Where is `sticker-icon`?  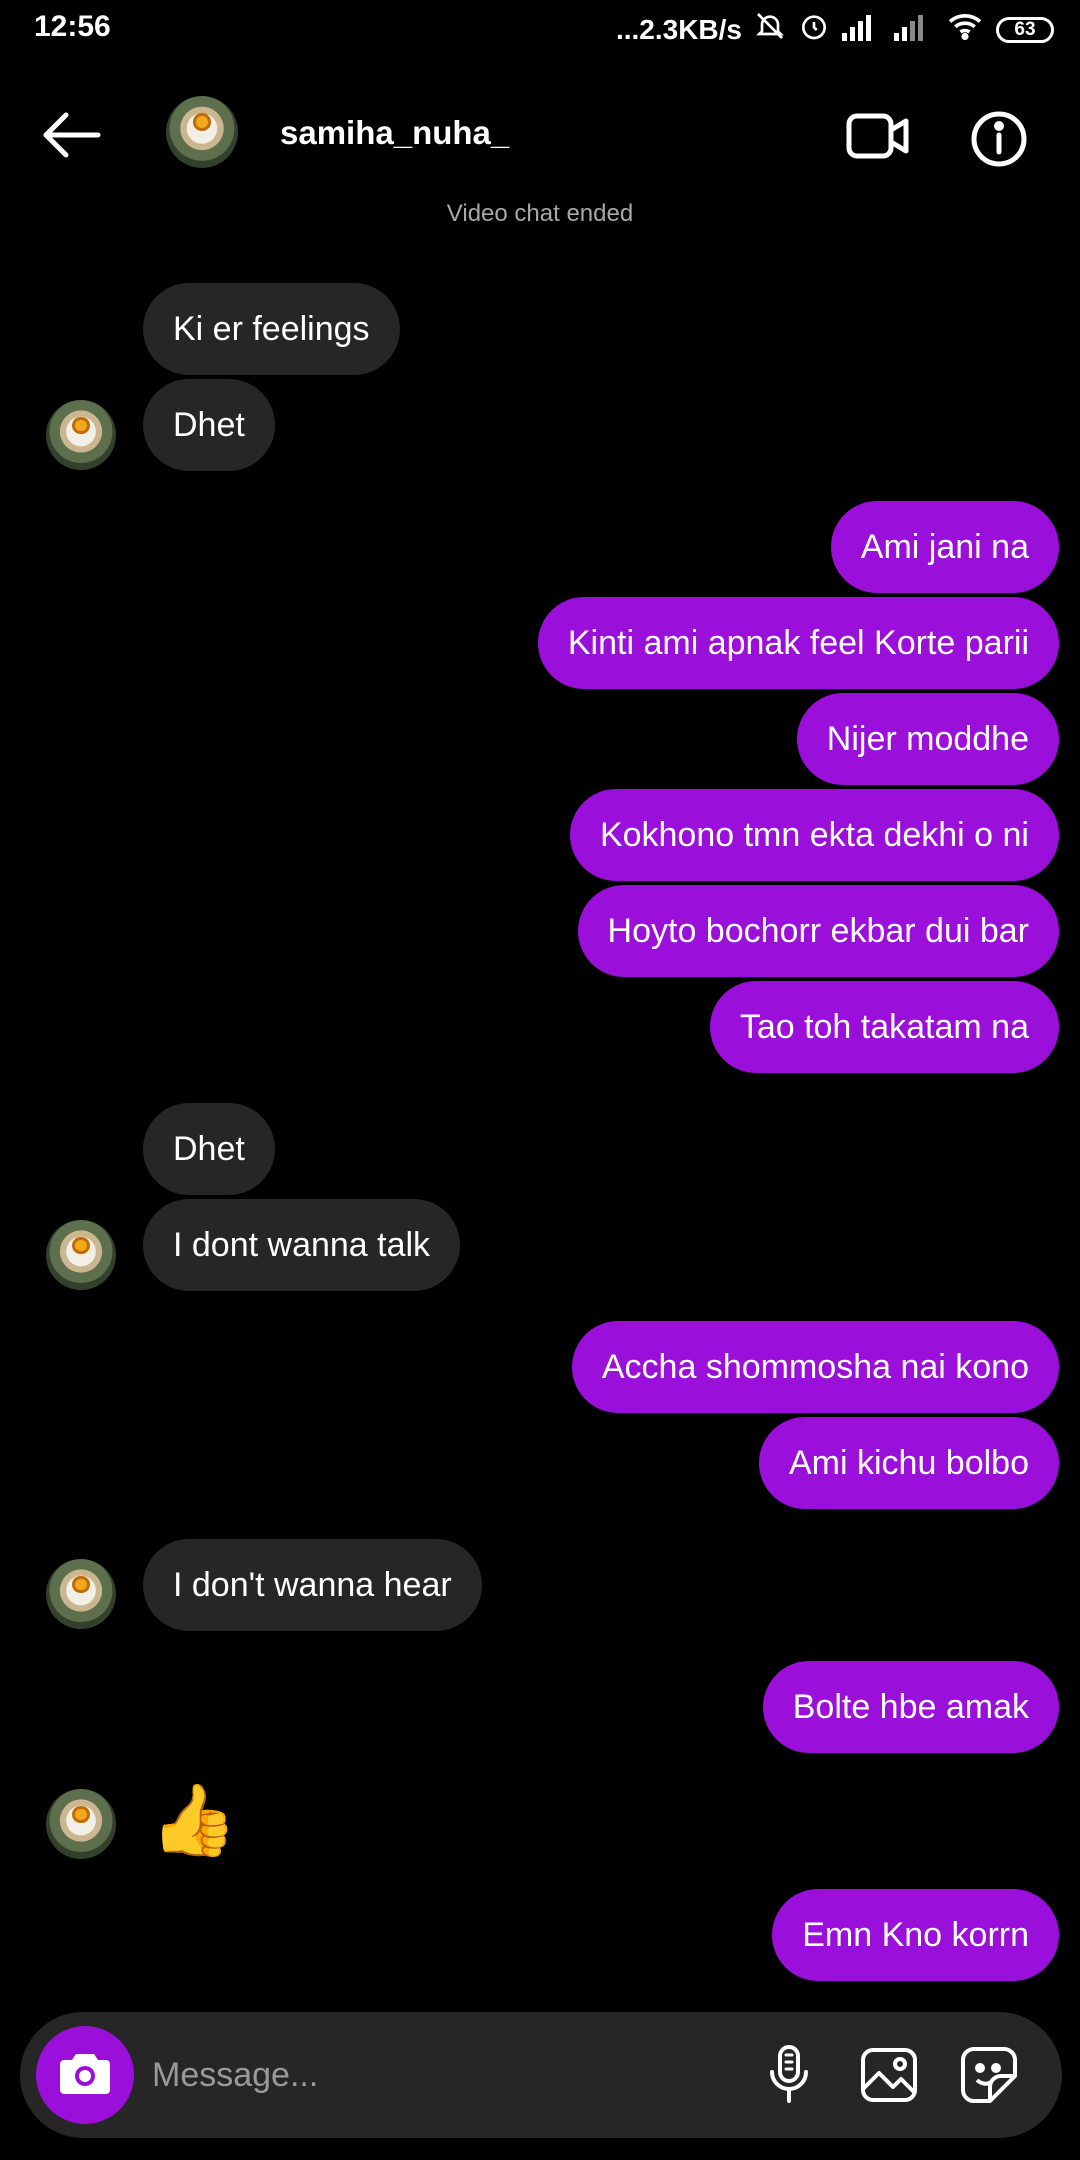
sticker-icon is located at coordinates (989, 2075).